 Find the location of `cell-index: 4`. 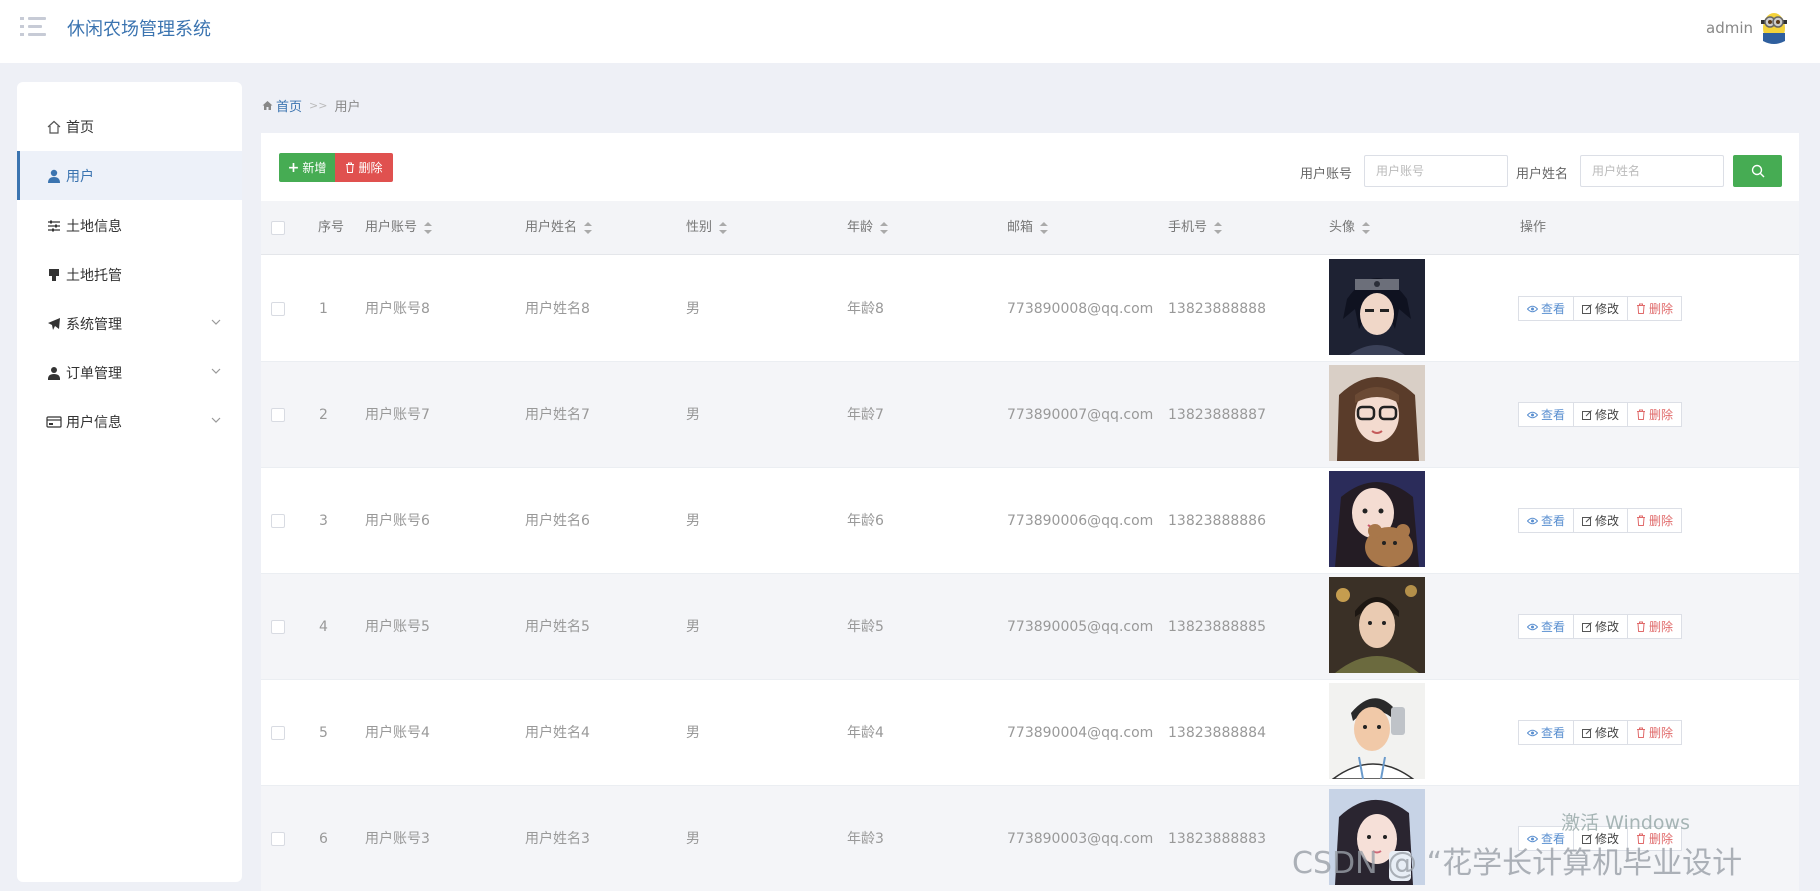

cell-index: 4 is located at coordinates (323, 627).